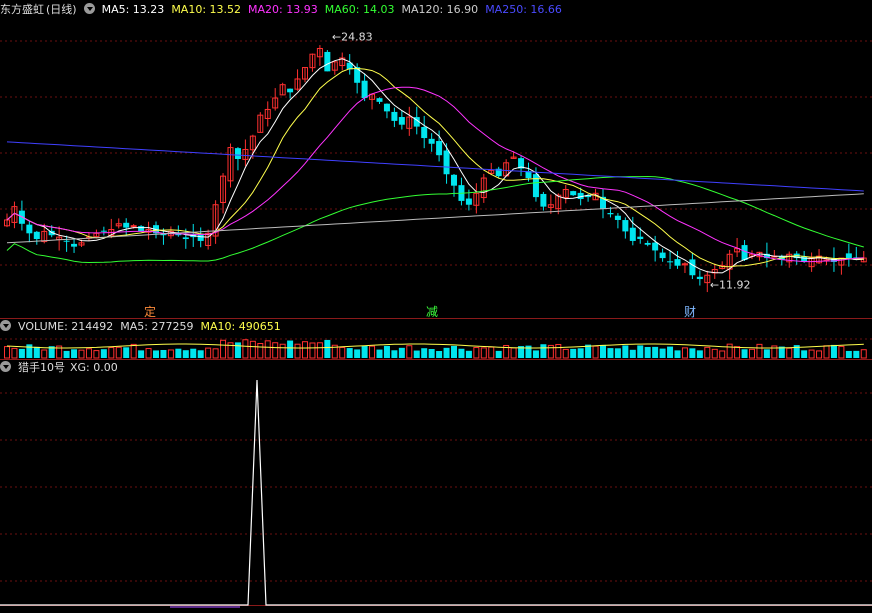 Image resolution: width=872 pixels, height=613 pixels. Describe the element at coordinates (352, 36) in the screenshot. I see `high-marker: ←24.83` at that location.